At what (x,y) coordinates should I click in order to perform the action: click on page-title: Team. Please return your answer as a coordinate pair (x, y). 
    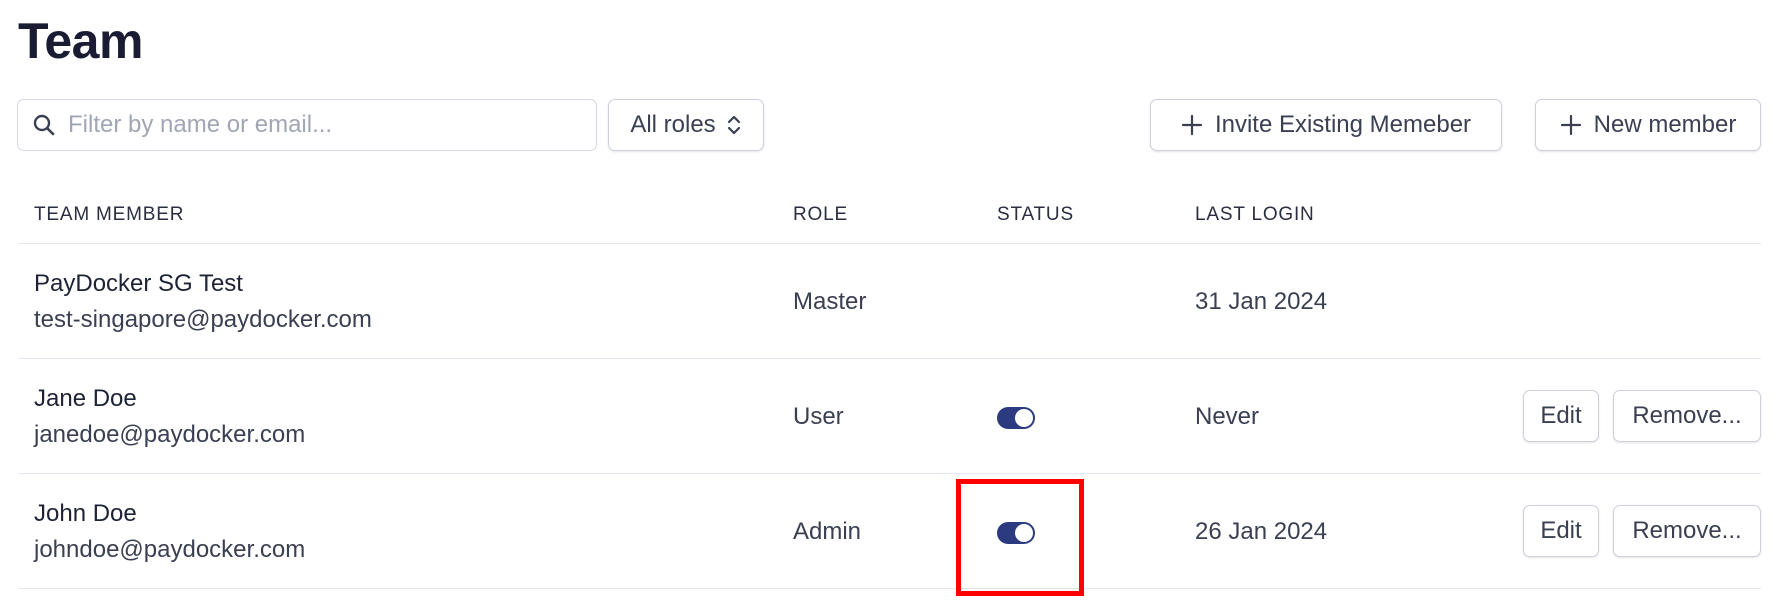
    Looking at the image, I should click on (80, 41).